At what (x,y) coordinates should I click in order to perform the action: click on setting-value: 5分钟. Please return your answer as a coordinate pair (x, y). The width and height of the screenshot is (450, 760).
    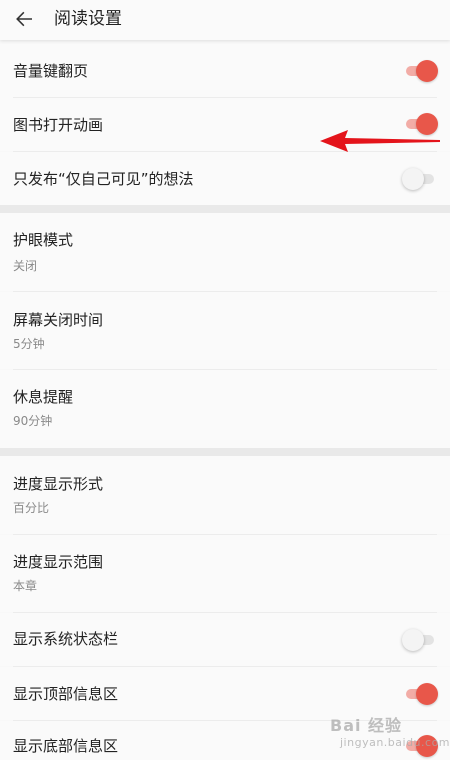
    Looking at the image, I should click on (29, 344).